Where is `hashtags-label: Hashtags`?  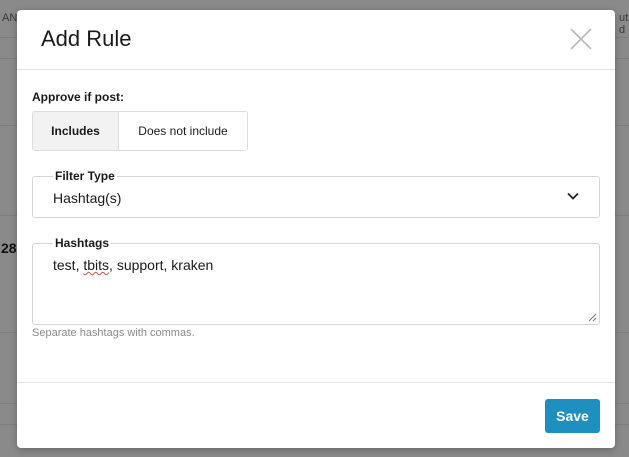
hashtags-label: Hashtags is located at coordinates (82, 243).